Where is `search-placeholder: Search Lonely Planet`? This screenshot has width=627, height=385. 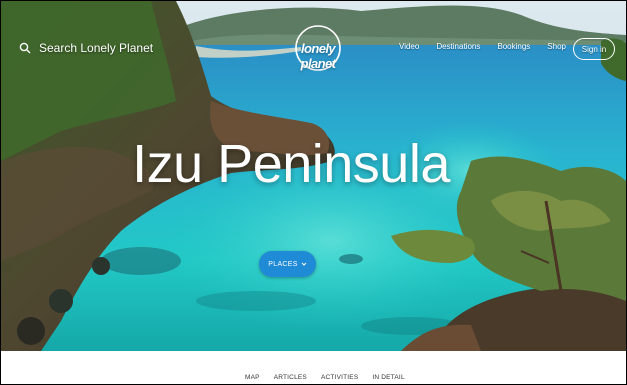 search-placeholder: Search Lonely Planet is located at coordinates (96, 48).